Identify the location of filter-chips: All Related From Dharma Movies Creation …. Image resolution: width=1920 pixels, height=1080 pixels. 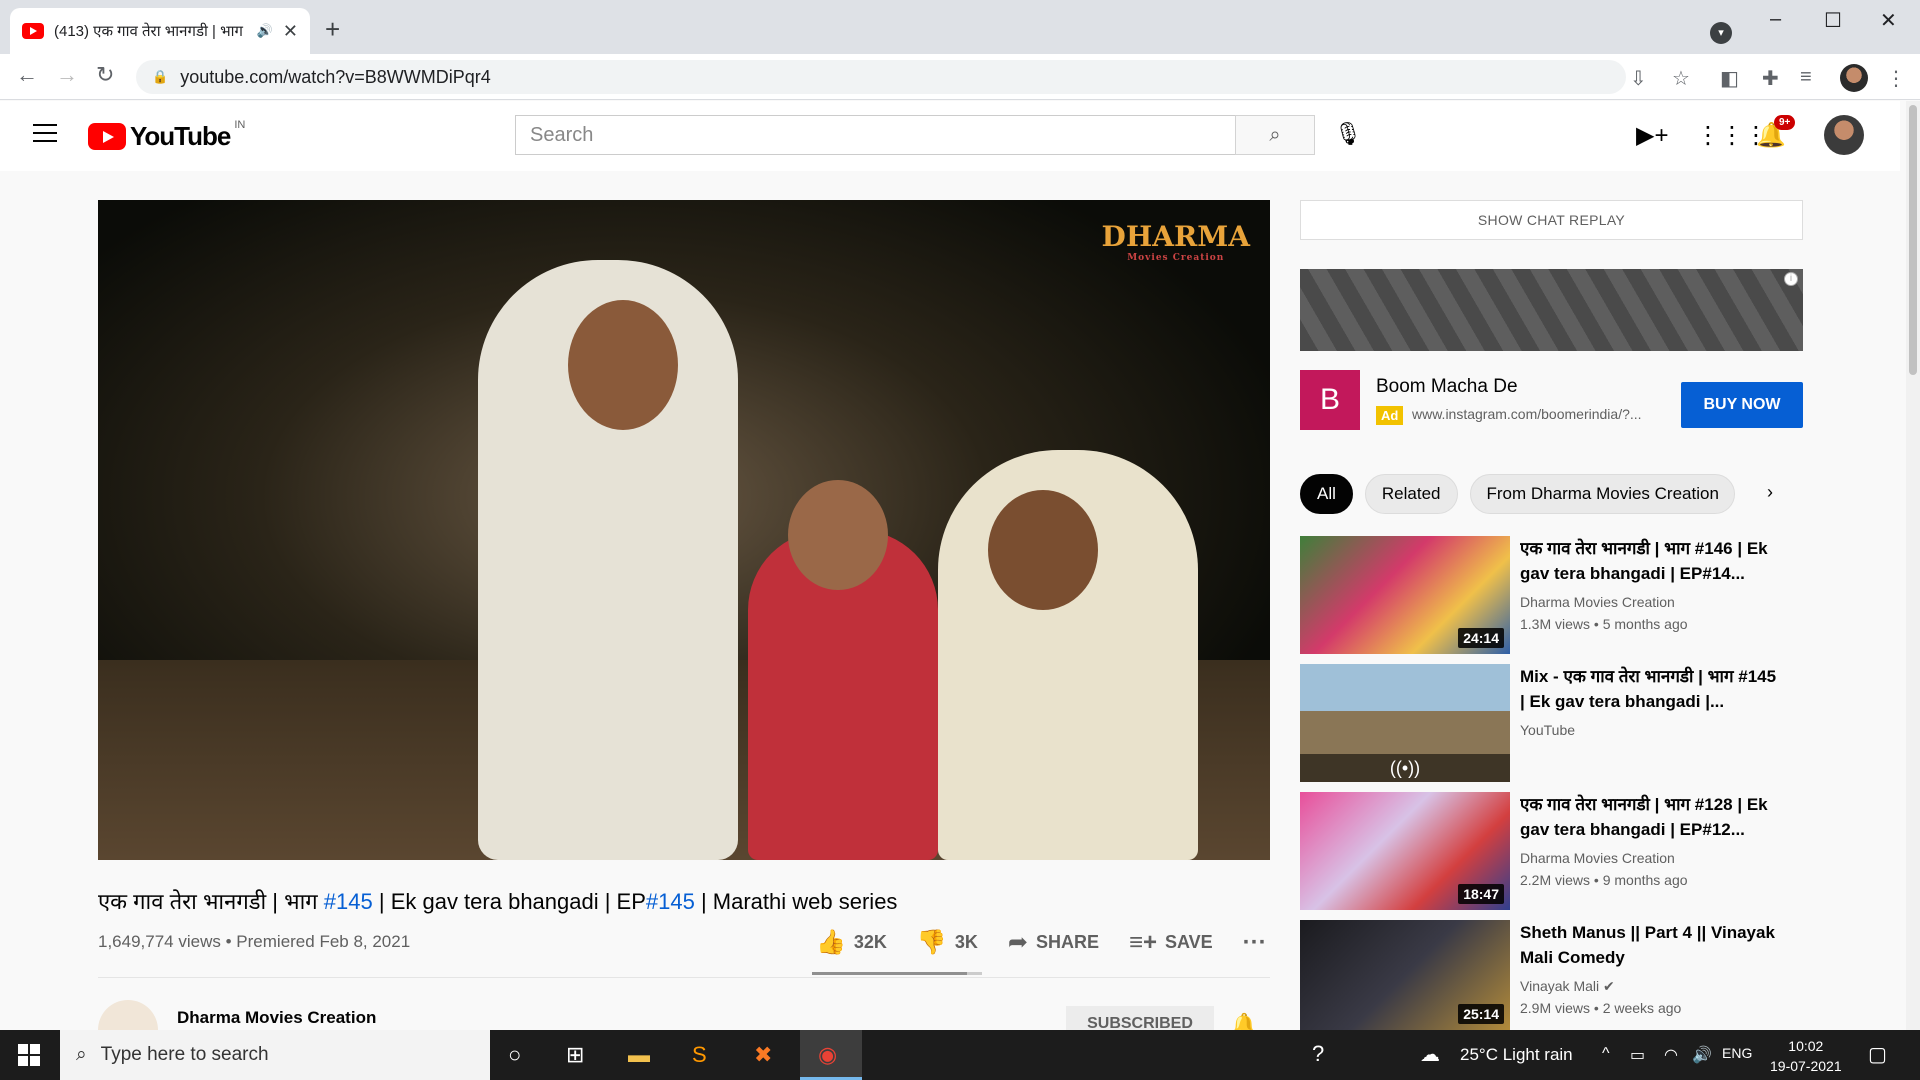
(1551, 494).